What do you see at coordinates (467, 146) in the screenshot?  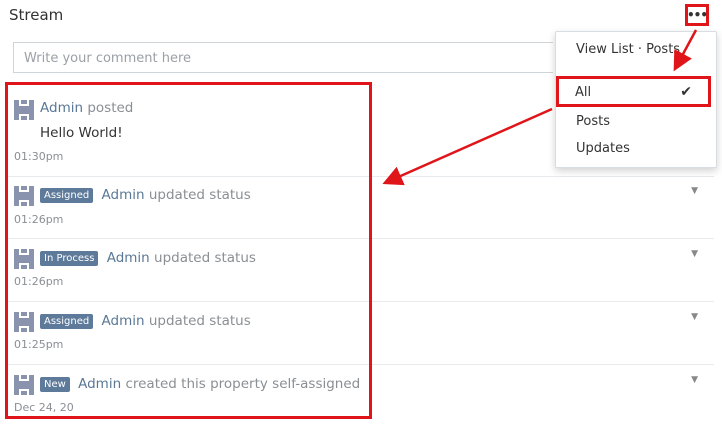 I see `arrow-to-stream` at bounding box center [467, 146].